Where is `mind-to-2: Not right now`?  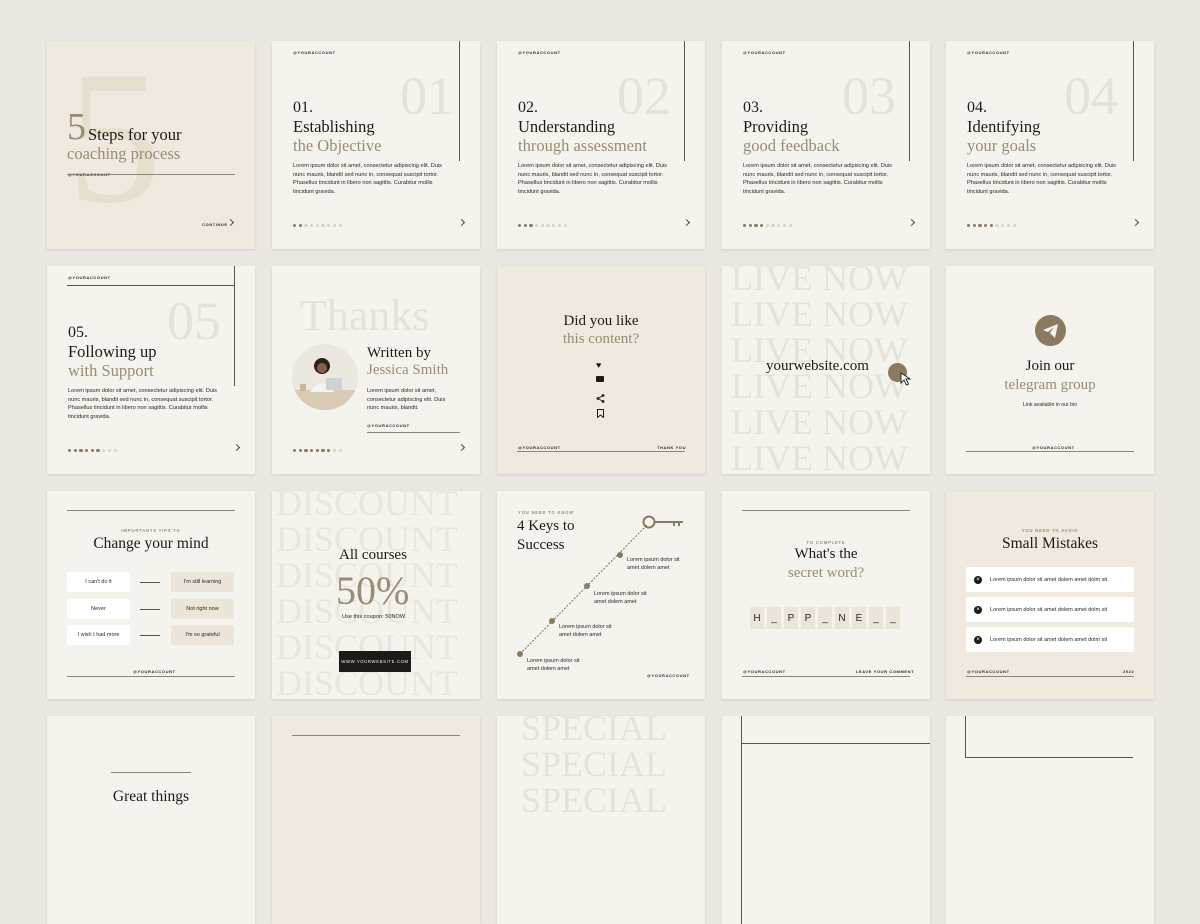 mind-to-2: Not right now is located at coordinates (202, 609).